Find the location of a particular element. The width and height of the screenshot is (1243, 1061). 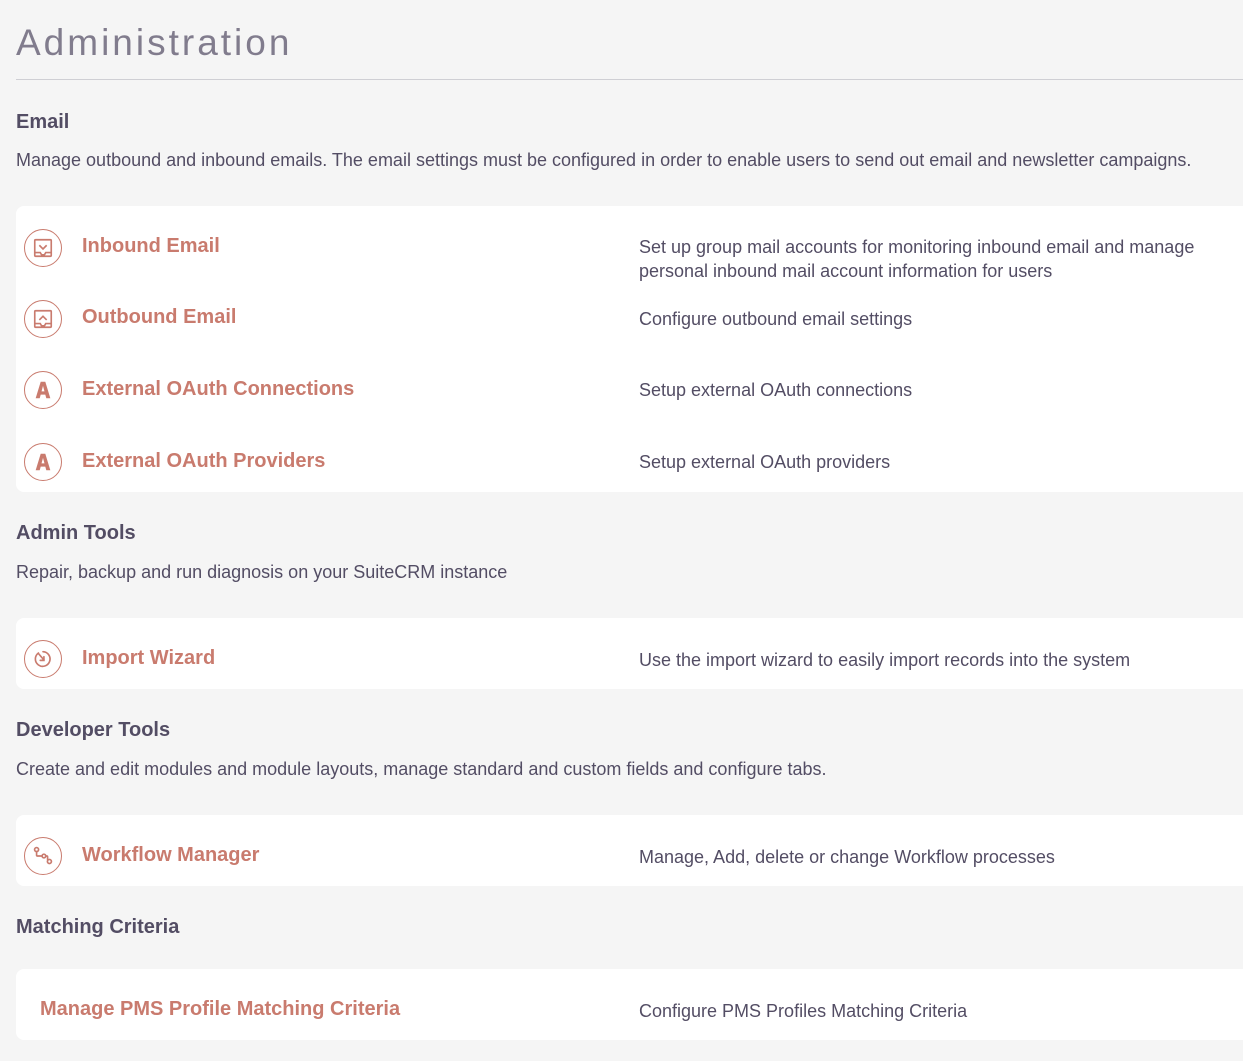

oauth-providers-icon is located at coordinates (43, 462).